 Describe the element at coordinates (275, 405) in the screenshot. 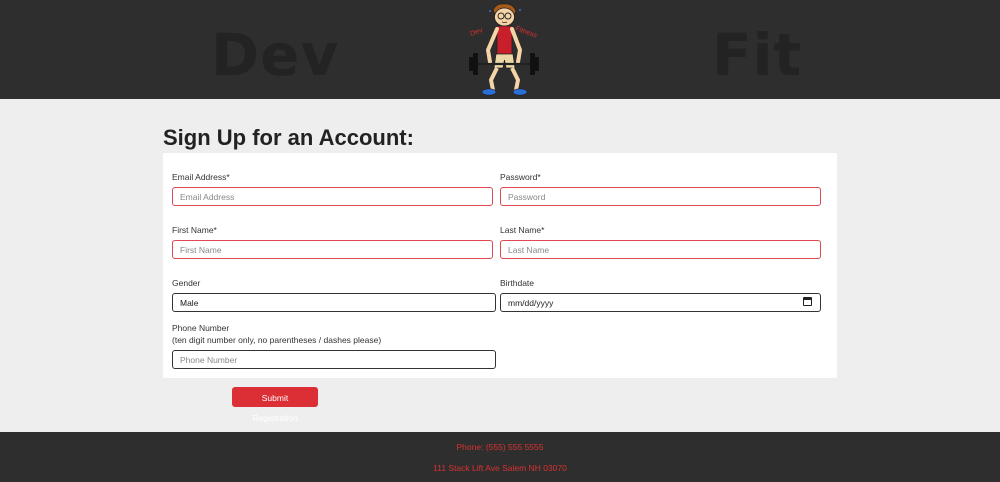

I see `submit-registration-button: Submit Registration` at that location.